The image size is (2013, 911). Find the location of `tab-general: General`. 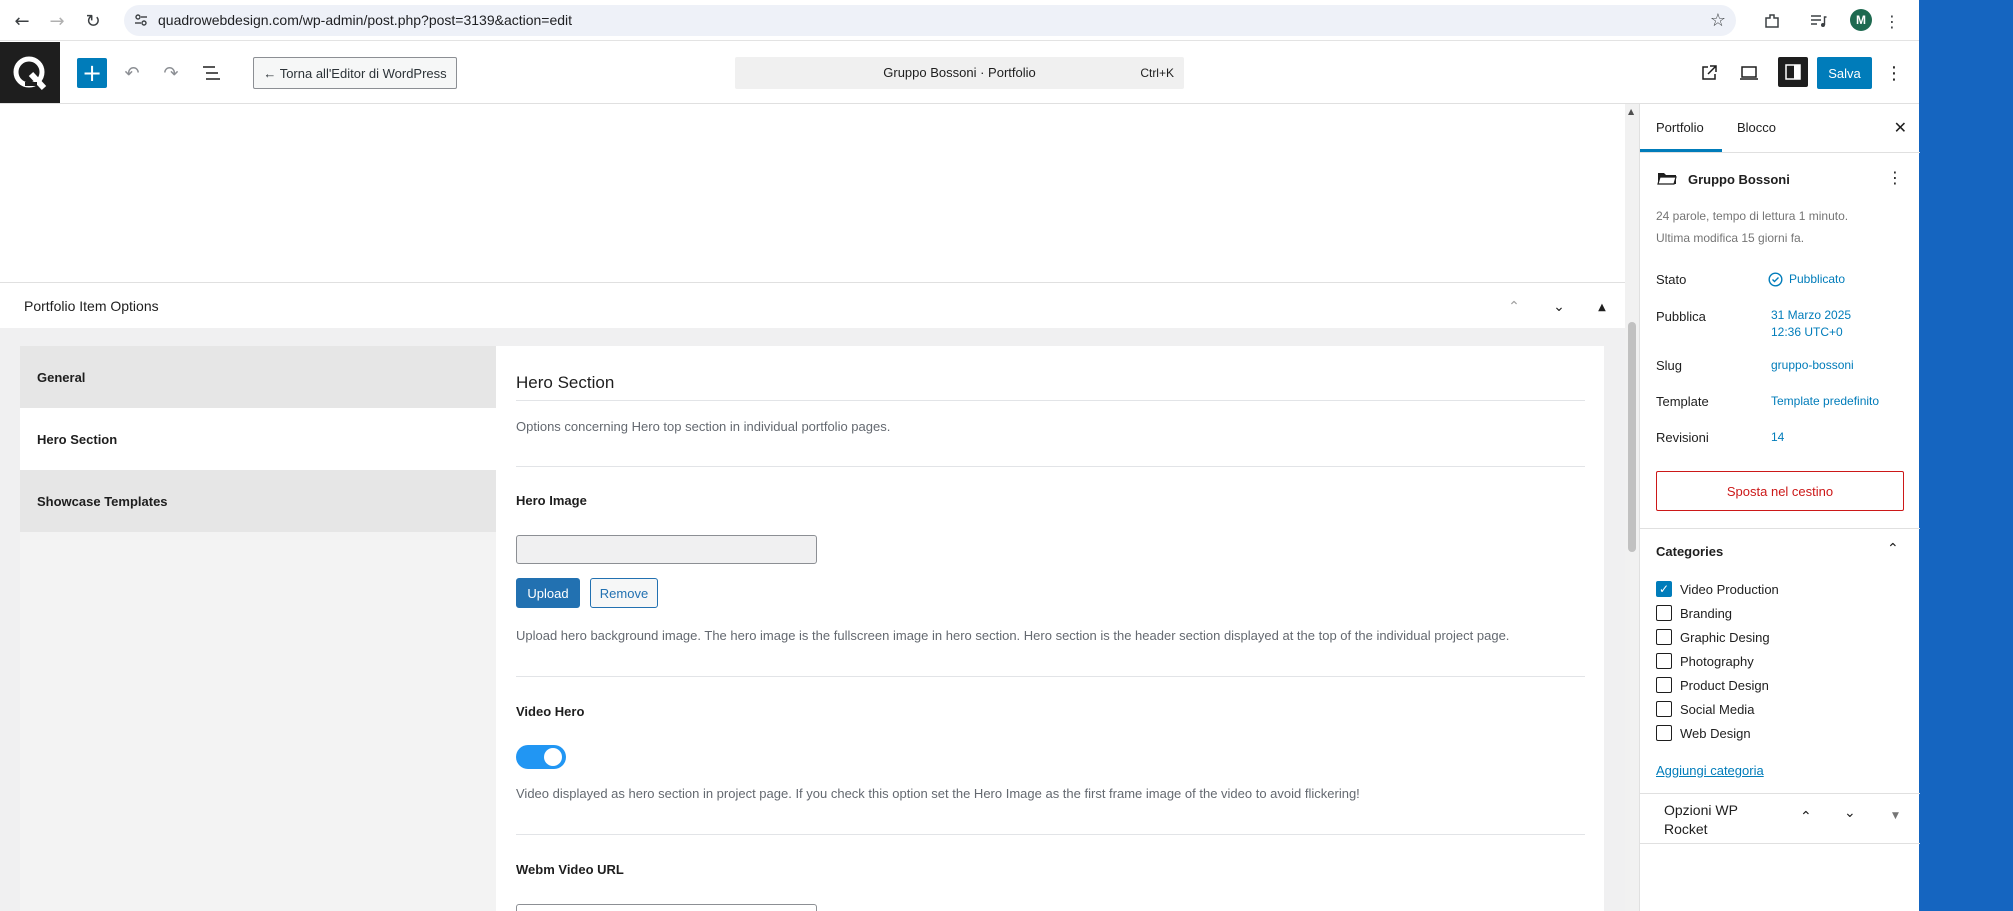

tab-general: General is located at coordinates (258, 377).